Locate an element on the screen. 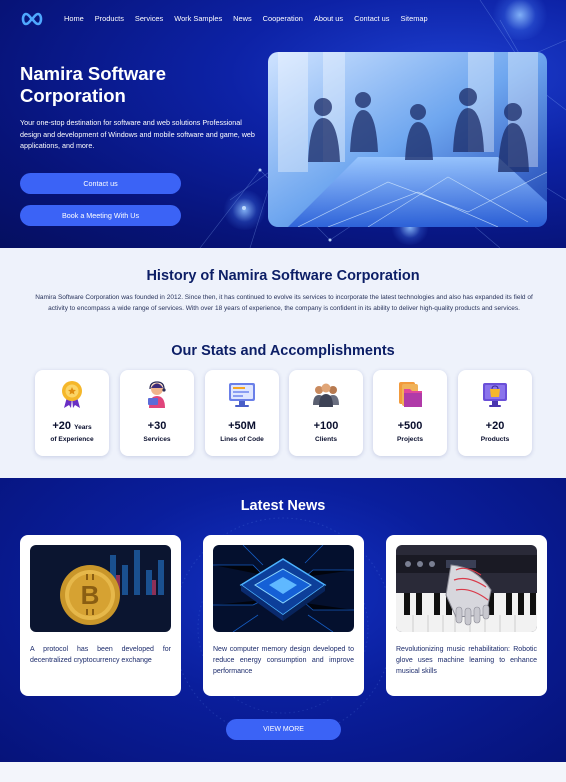 The height and width of the screenshot is (782, 566). stat-value: +30 is located at coordinates (157, 426).